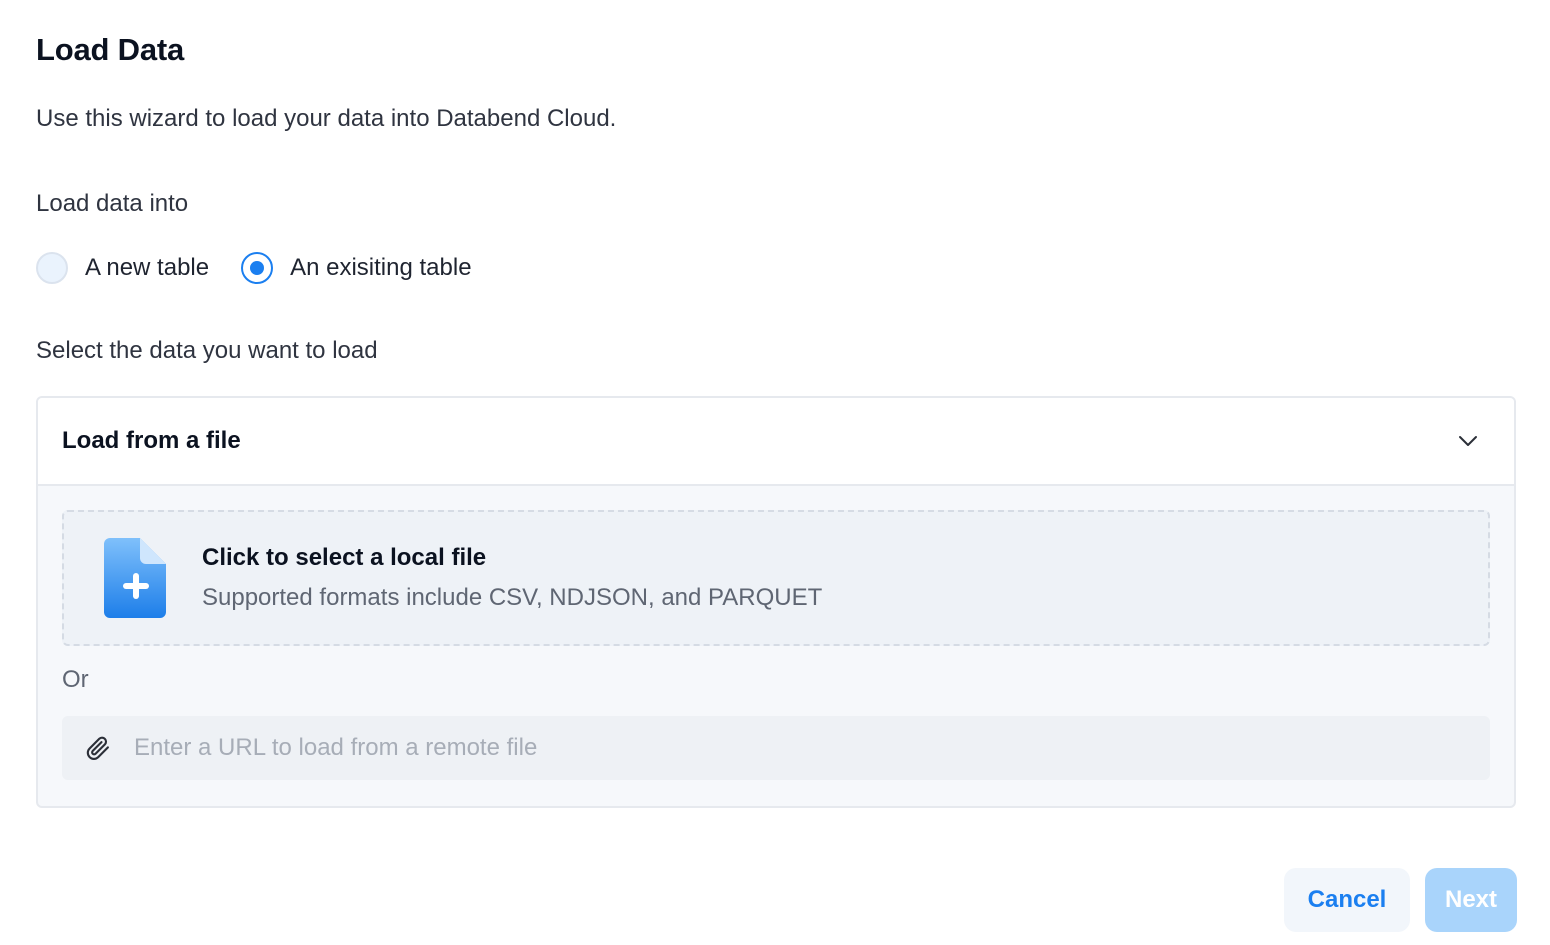  I want to click on url-input, so click(812, 748).